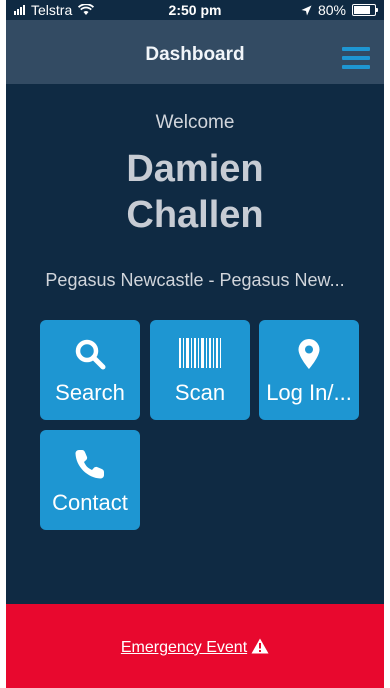 This screenshot has width=390, height=688. What do you see at coordinates (89, 464) in the screenshot?
I see `phone-icon` at bounding box center [89, 464].